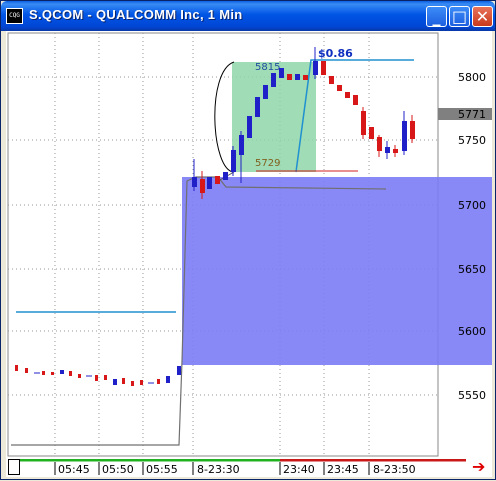 This screenshot has width=496, height=481. I want to click on time-label: 8-23:30, so click(218, 469).